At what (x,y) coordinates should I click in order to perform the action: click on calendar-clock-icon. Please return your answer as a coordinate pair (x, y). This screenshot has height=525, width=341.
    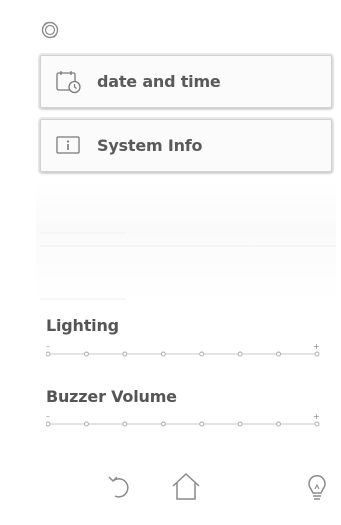
    Looking at the image, I should click on (68, 82).